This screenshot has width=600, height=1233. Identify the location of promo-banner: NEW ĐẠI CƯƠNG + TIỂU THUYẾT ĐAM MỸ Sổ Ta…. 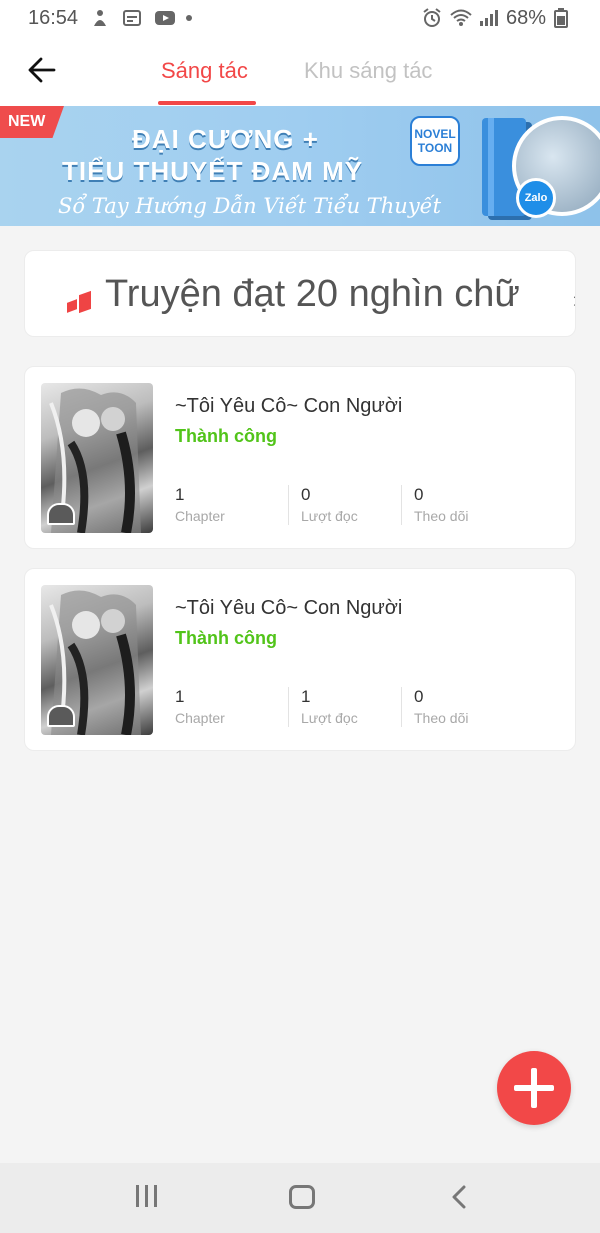
(300, 166).